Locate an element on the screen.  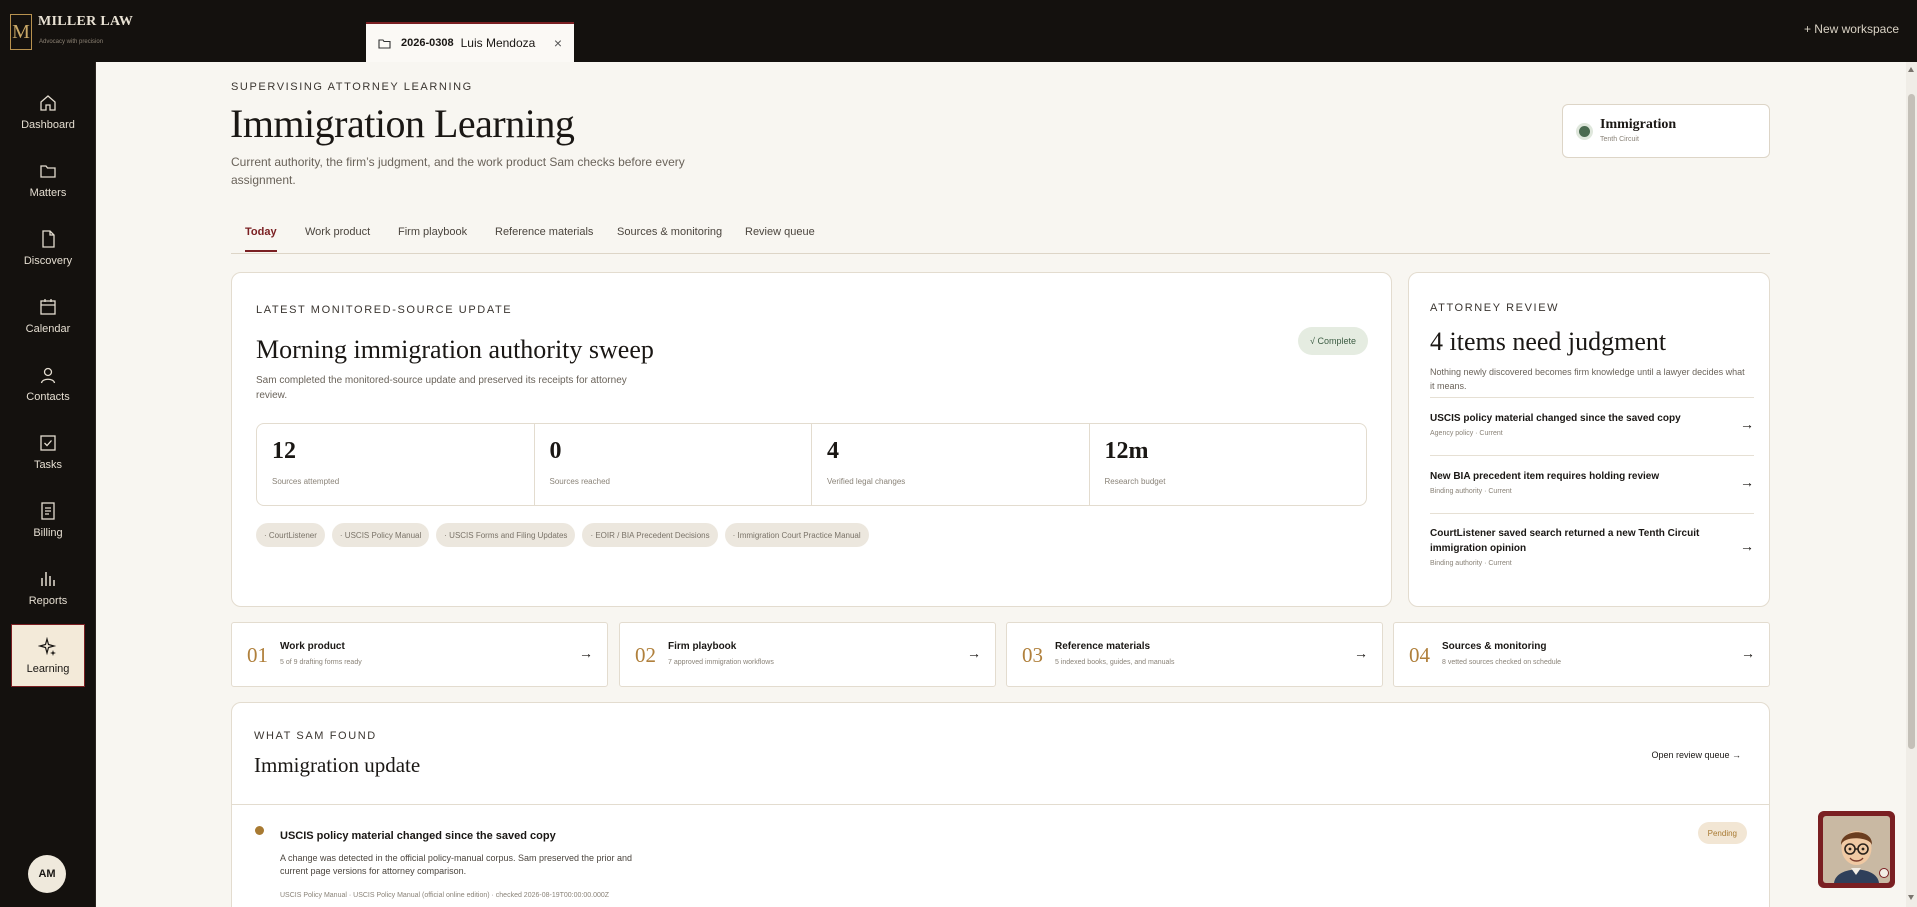
sidebar-item-learning: Learning is located at coordinates (48, 655).